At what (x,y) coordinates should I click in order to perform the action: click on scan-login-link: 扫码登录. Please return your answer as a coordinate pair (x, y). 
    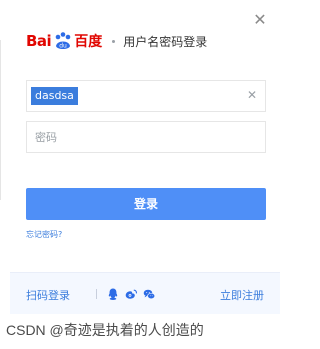
    Looking at the image, I should click on (48, 295).